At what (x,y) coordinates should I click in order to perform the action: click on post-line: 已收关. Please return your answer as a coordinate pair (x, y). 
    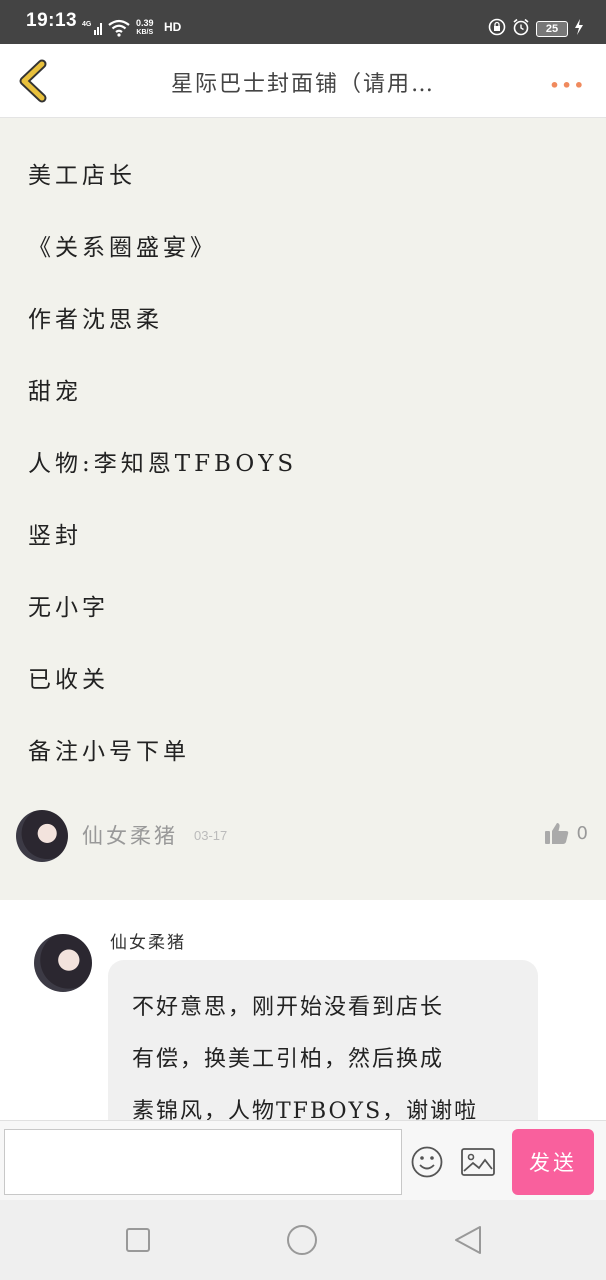
    Looking at the image, I should click on (68, 680).